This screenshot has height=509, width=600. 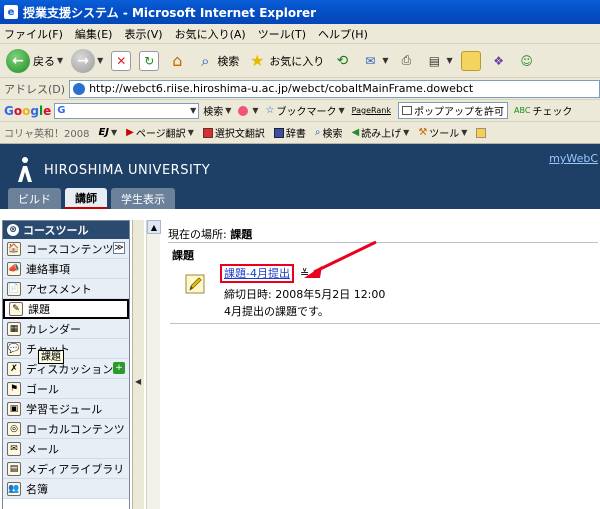 I want to click on tab-student-view: 学生表示, so click(x=143, y=198).